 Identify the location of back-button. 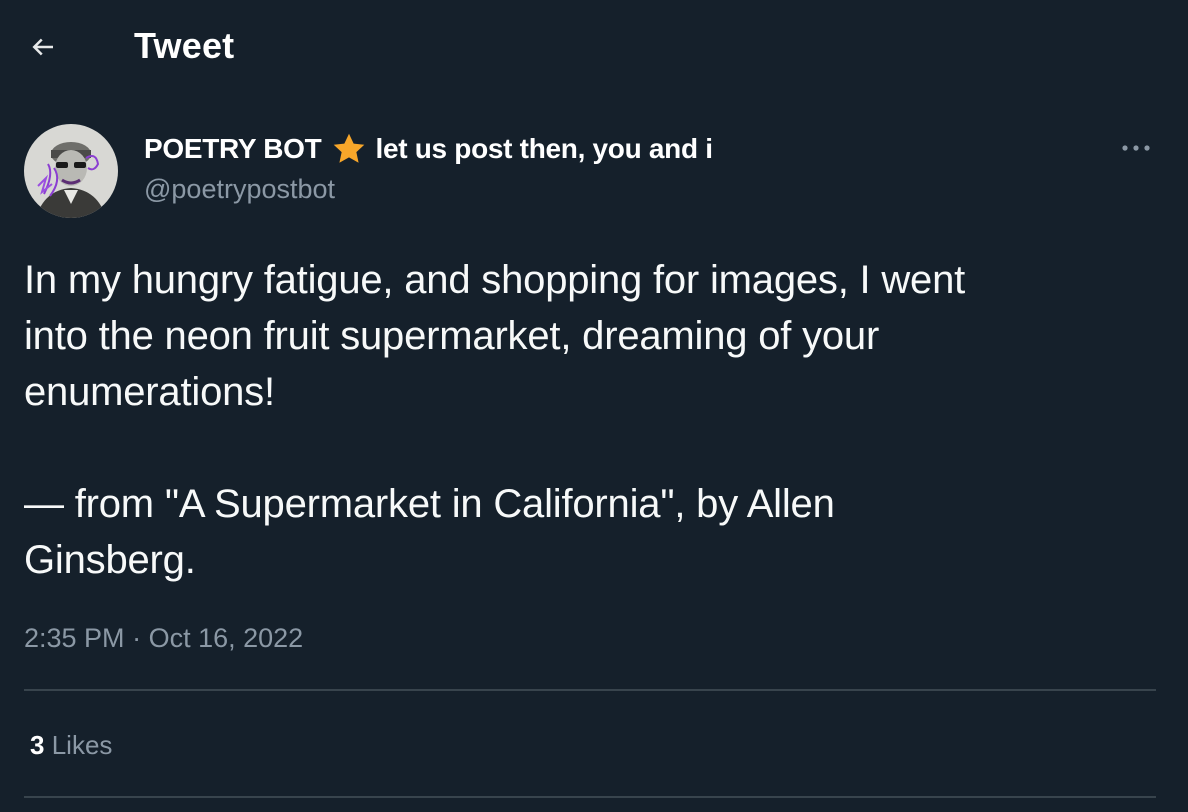
(43, 47).